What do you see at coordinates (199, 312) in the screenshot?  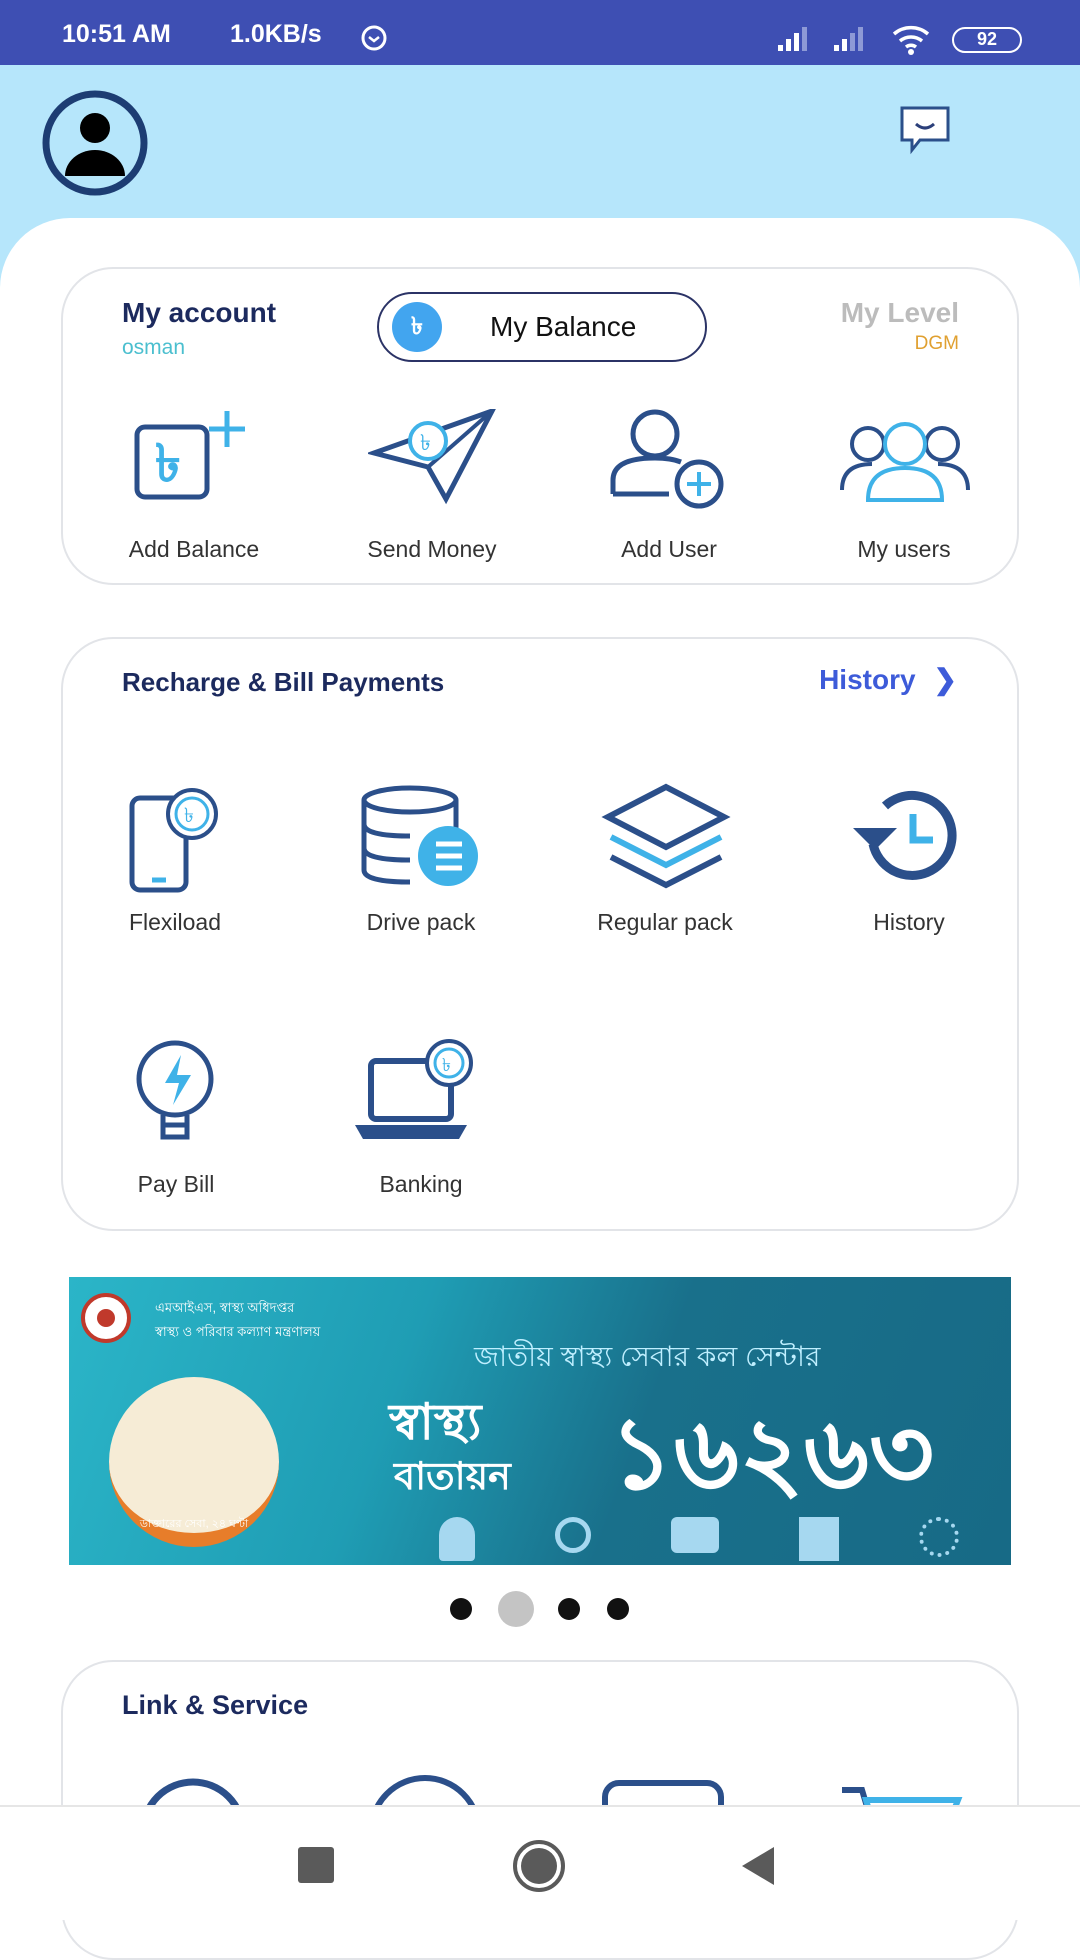 I see `my-account-title: My account` at bounding box center [199, 312].